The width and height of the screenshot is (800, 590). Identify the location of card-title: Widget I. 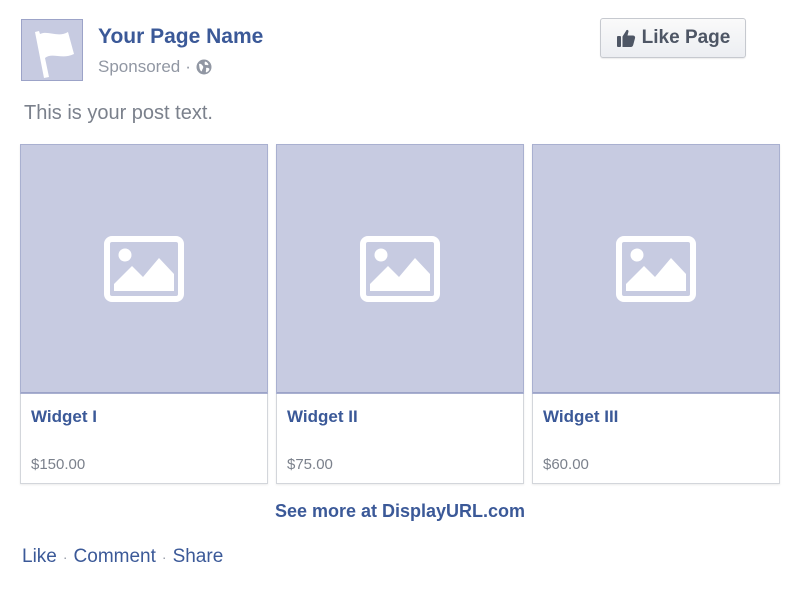
(64, 417).